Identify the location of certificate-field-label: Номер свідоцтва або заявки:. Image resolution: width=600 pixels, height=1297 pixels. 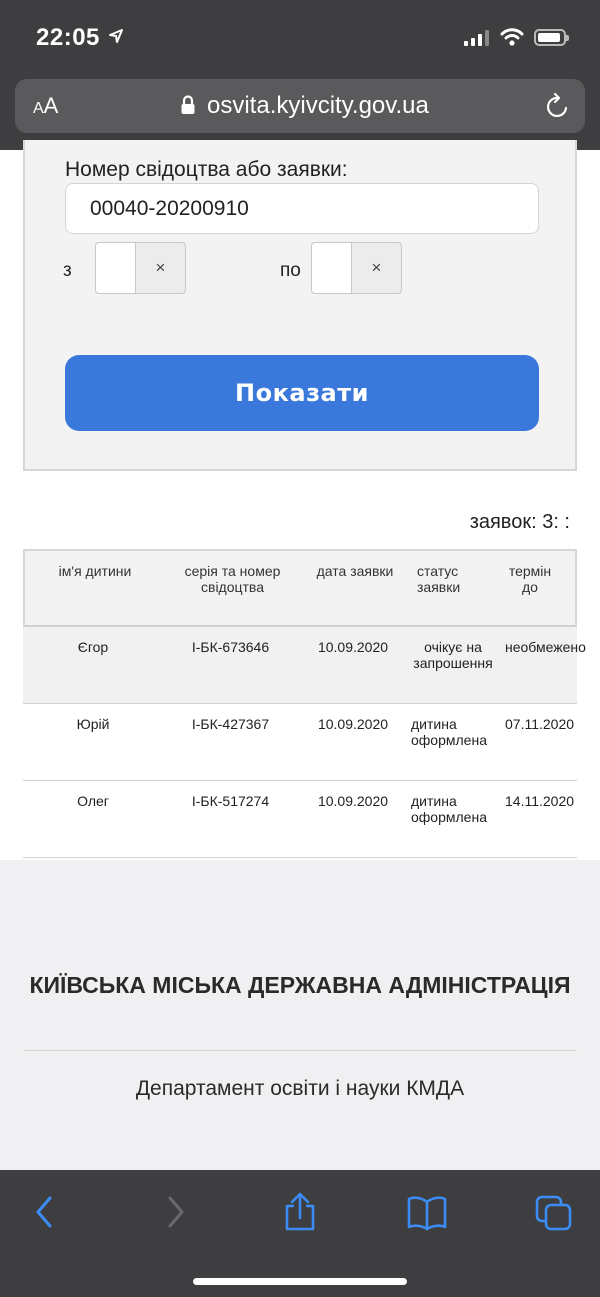
(206, 169).